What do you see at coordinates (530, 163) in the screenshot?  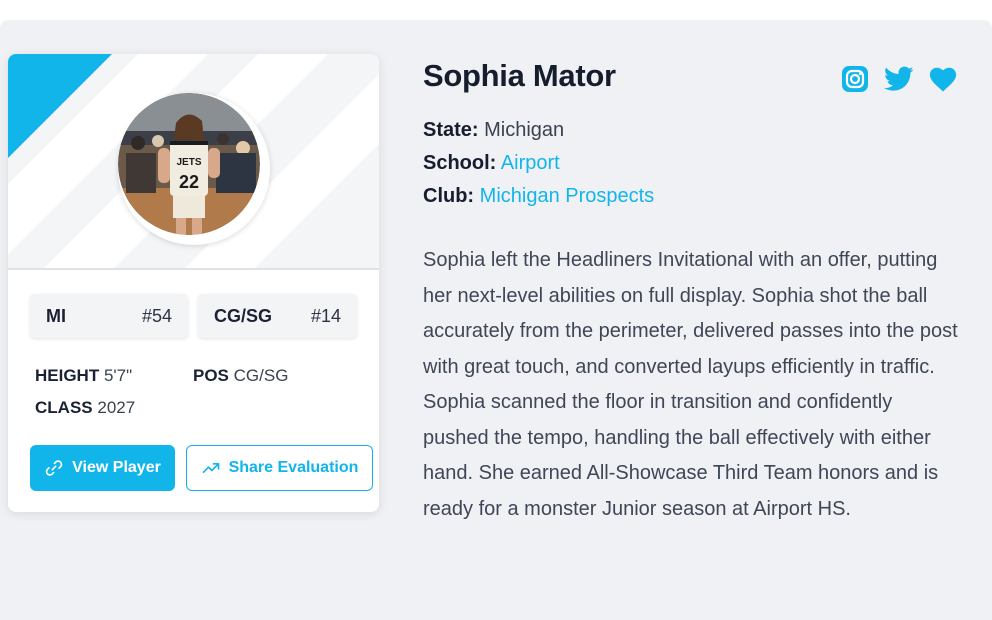 I see `school-link: Airport` at bounding box center [530, 163].